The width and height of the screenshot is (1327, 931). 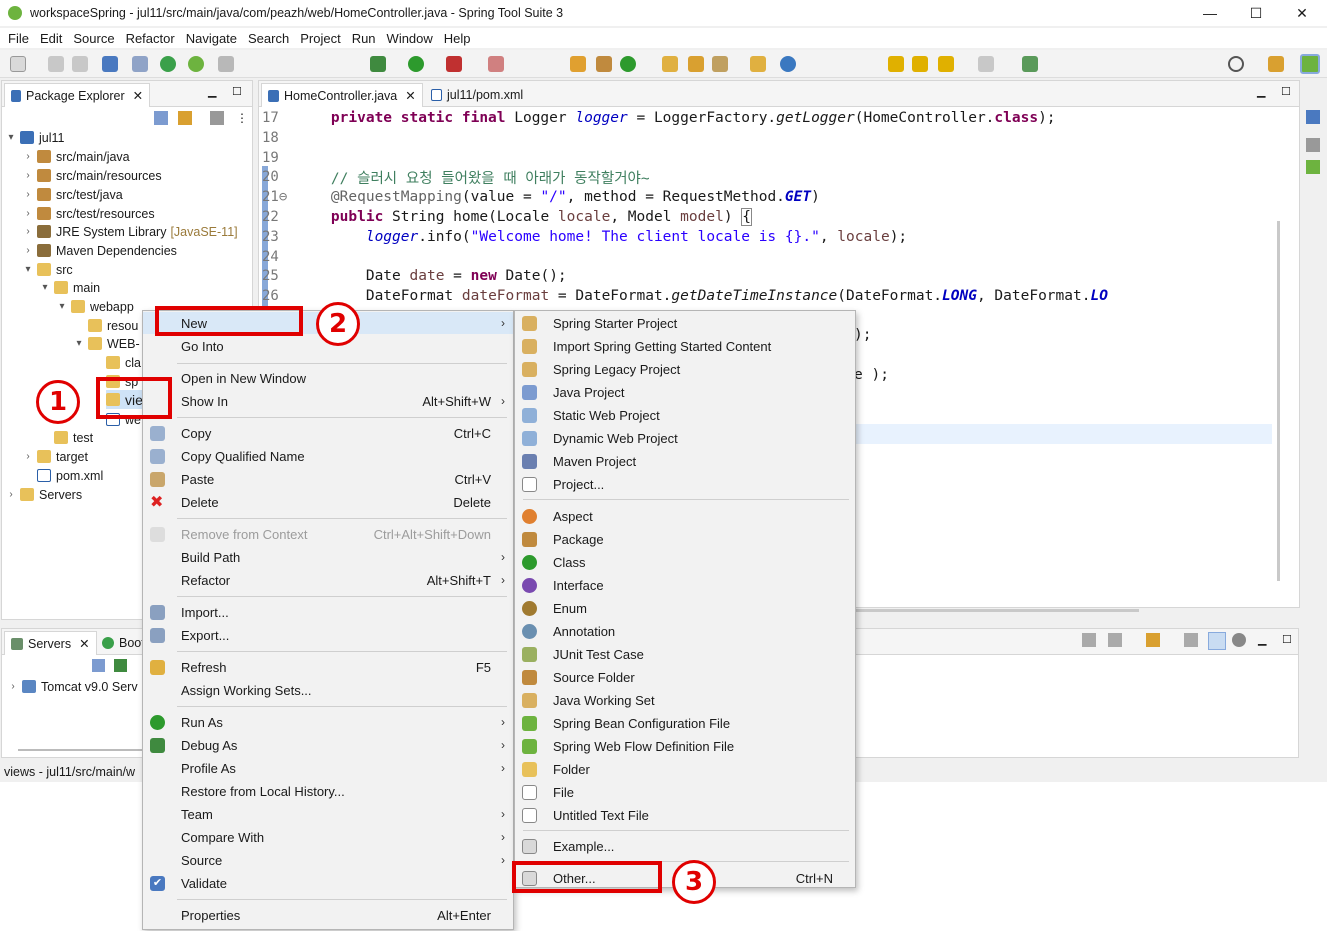 What do you see at coordinates (1153, 640) in the screenshot?
I see `new-console-icon` at bounding box center [1153, 640].